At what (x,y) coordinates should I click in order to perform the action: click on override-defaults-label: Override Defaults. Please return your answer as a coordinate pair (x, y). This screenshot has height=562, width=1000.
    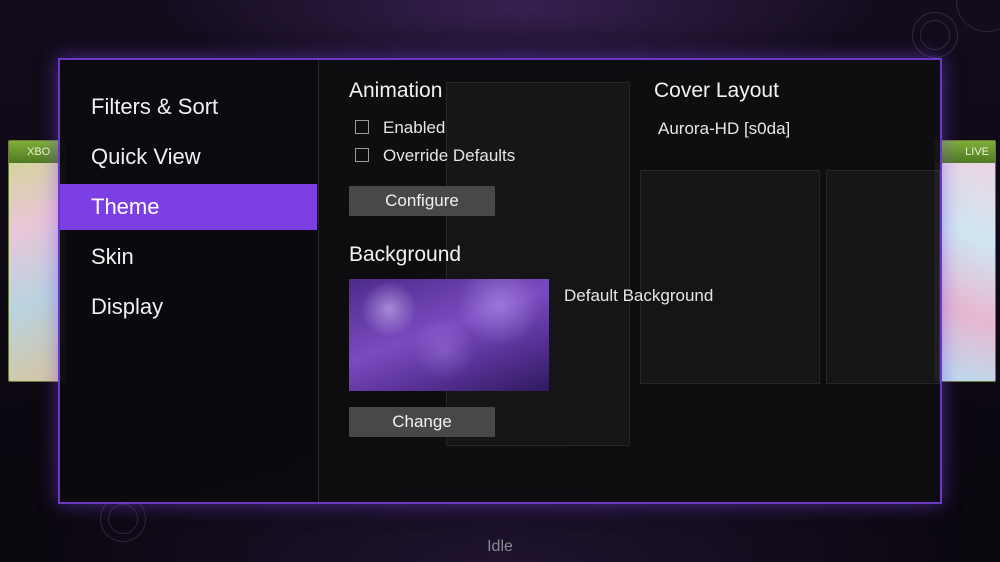
    Looking at the image, I should click on (449, 155).